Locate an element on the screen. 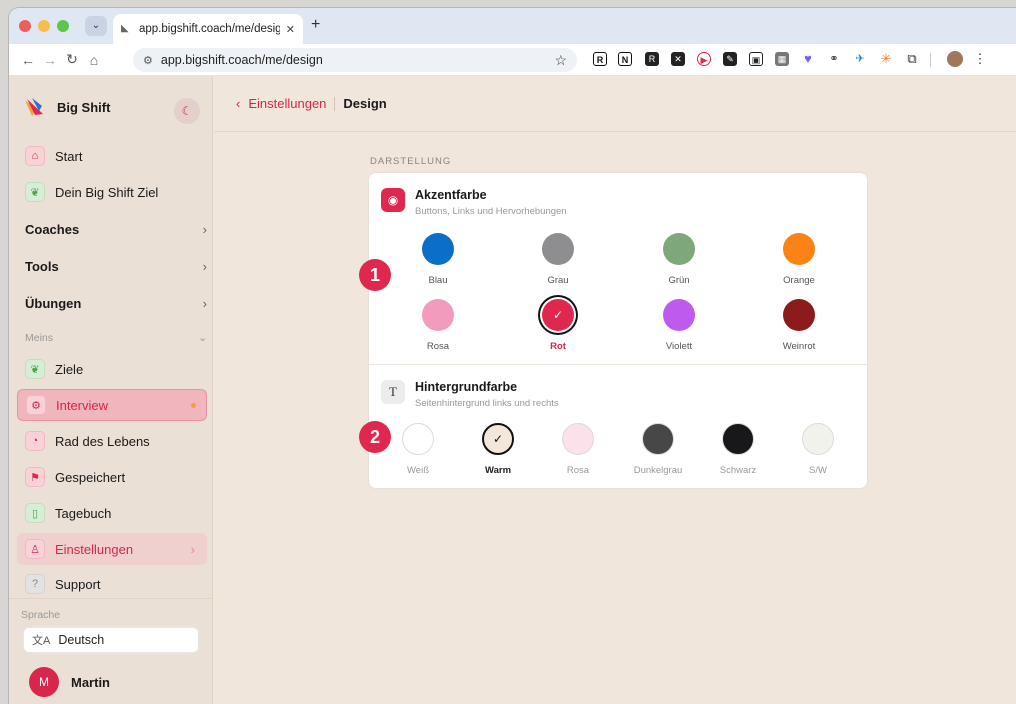  swatch-label: Dunkelgrau is located at coordinates (658, 470).